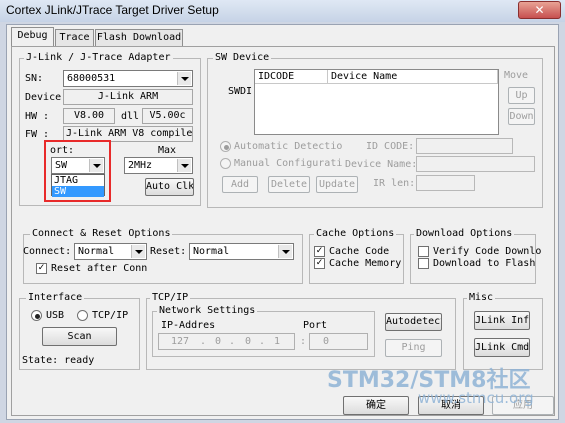 The height and width of the screenshot is (423, 565). What do you see at coordinates (32, 37) in the screenshot?
I see `tab-debug: Debug` at bounding box center [32, 37].